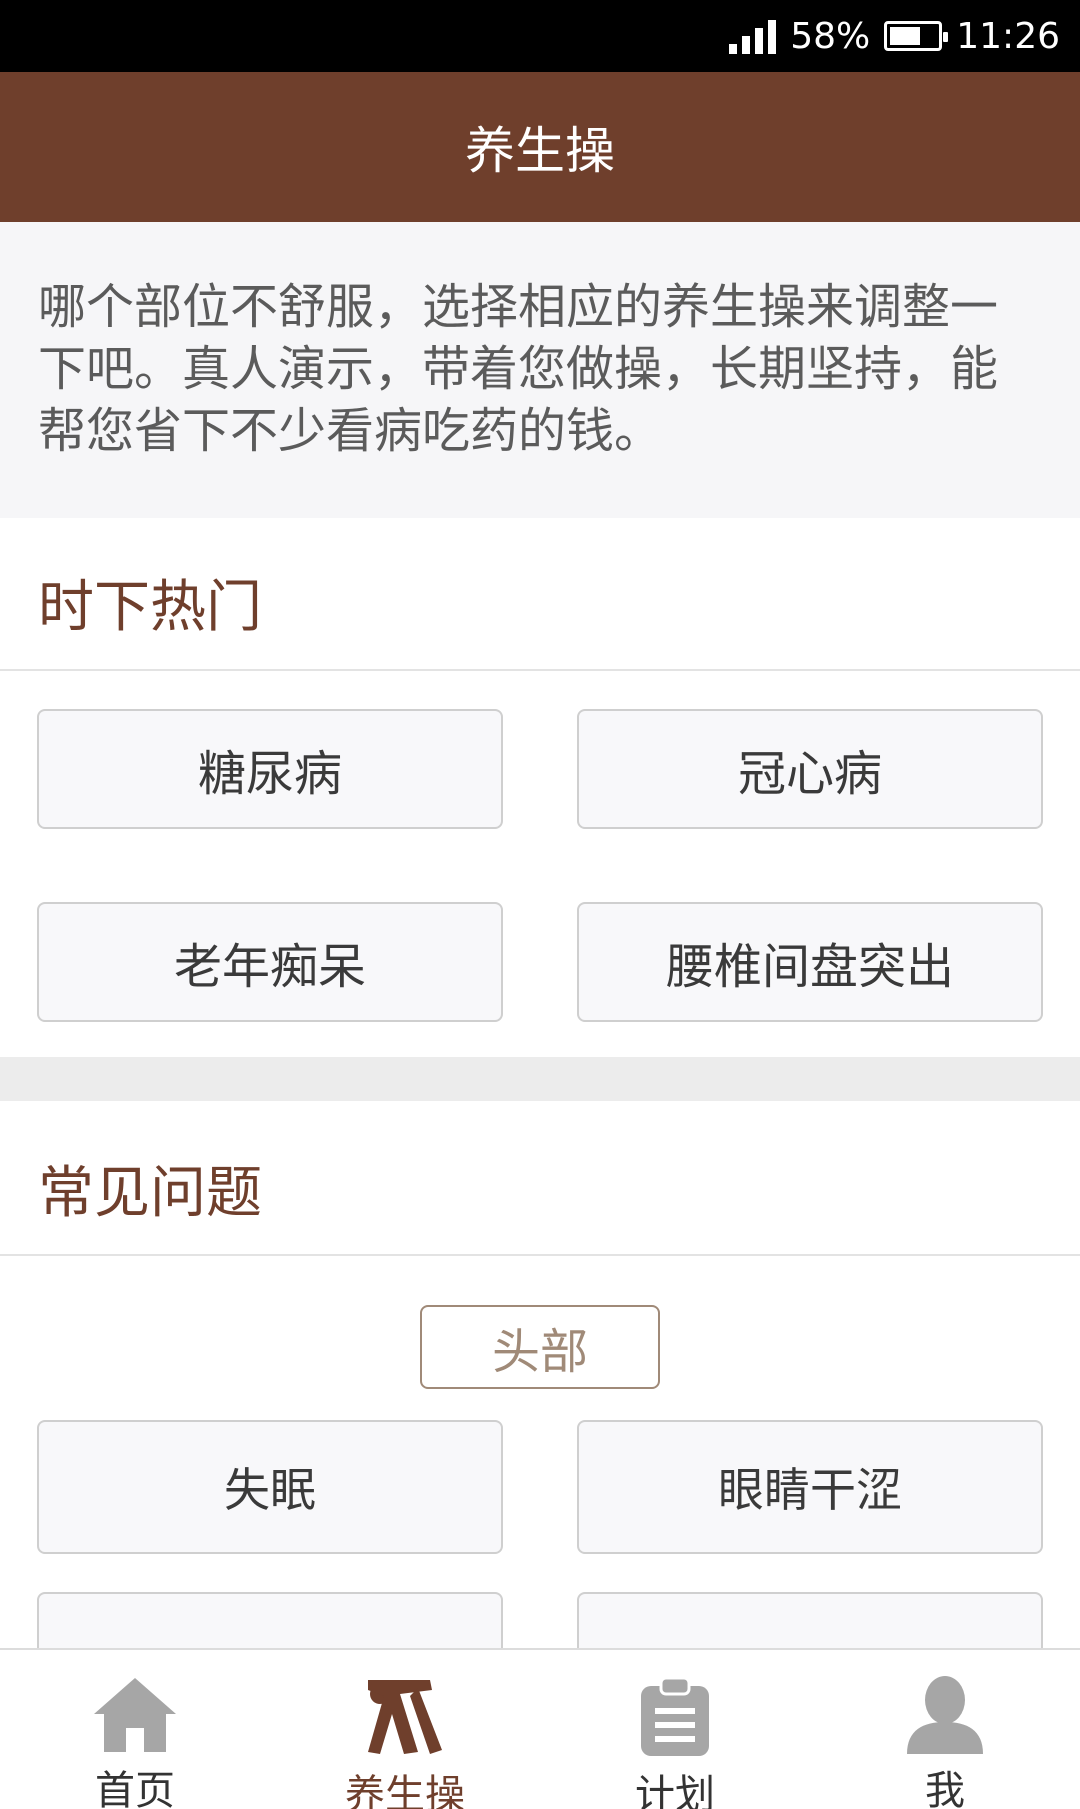  I want to click on nav-item-exercise: 养生操, so click(405, 1729).